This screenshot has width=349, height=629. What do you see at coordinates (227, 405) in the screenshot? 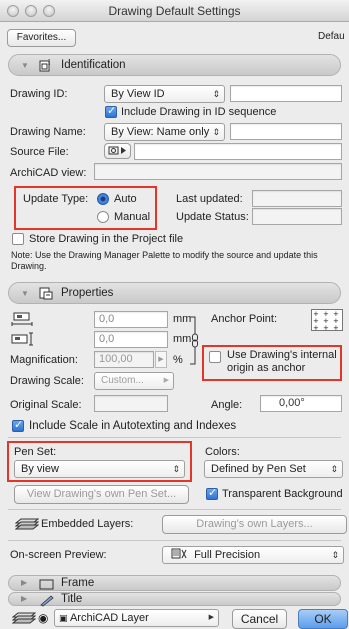
I see `angle-label: Angle:` at bounding box center [227, 405].